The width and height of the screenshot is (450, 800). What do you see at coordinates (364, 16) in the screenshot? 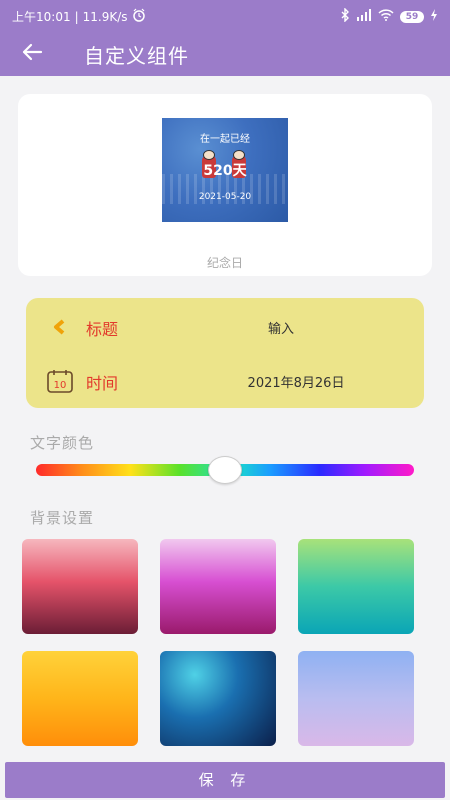
I see `cellular-icon` at bounding box center [364, 16].